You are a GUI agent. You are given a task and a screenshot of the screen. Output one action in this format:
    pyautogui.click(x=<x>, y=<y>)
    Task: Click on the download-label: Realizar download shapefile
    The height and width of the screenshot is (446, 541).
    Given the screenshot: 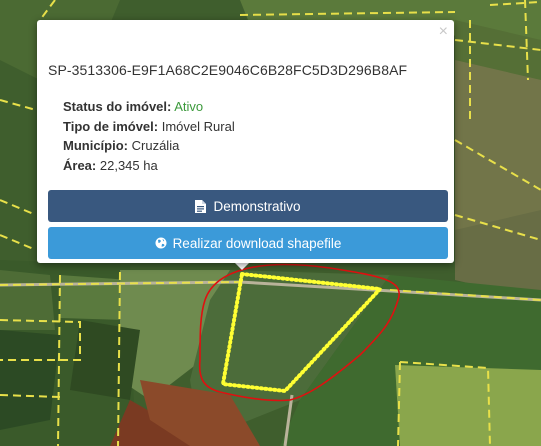 What is the action you would take?
    pyautogui.click(x=257, y=243)
    